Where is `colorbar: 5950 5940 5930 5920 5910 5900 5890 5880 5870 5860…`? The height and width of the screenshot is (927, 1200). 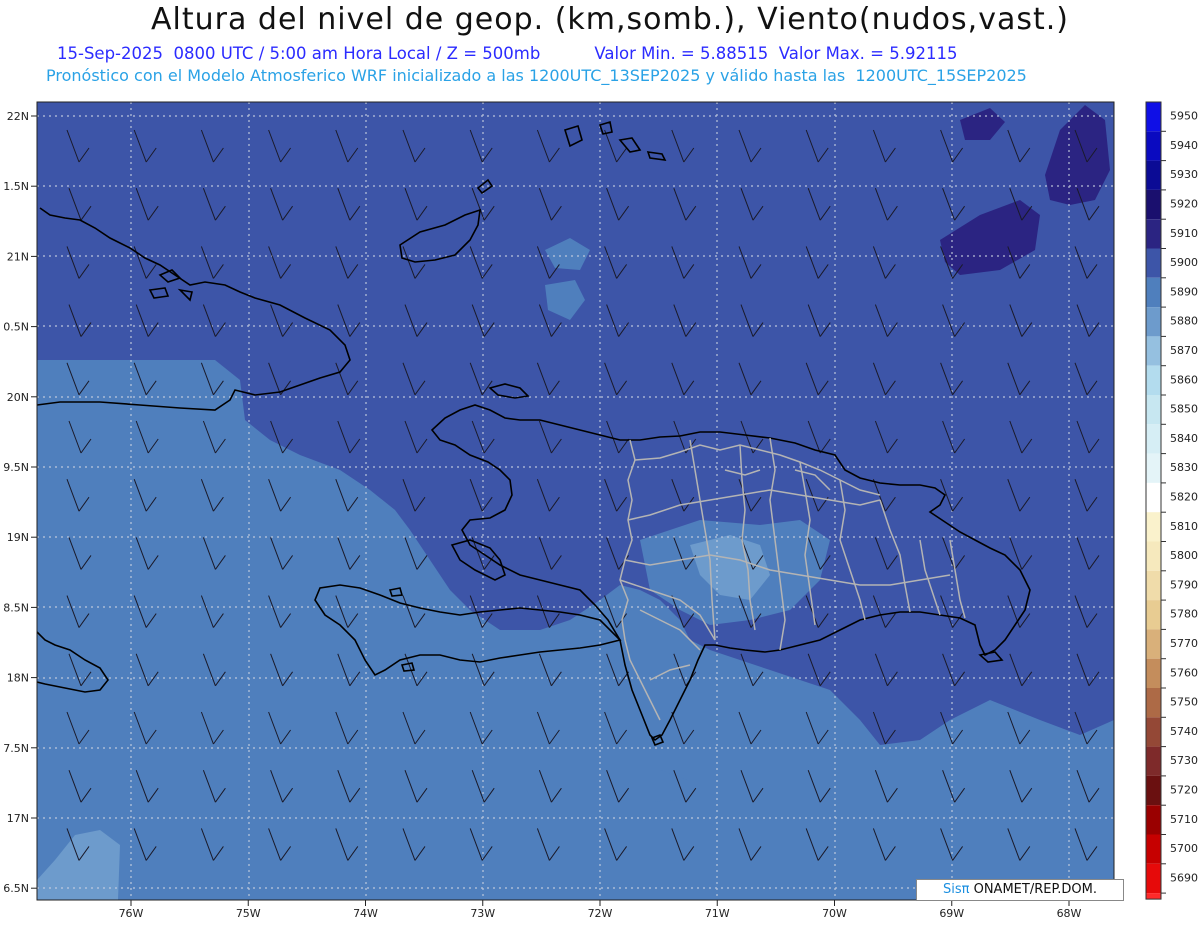 colorbar: 5950 5940 5930 5920 5910 5900 5890 5880 5870 5860… is located at coordinates (1171, 500).